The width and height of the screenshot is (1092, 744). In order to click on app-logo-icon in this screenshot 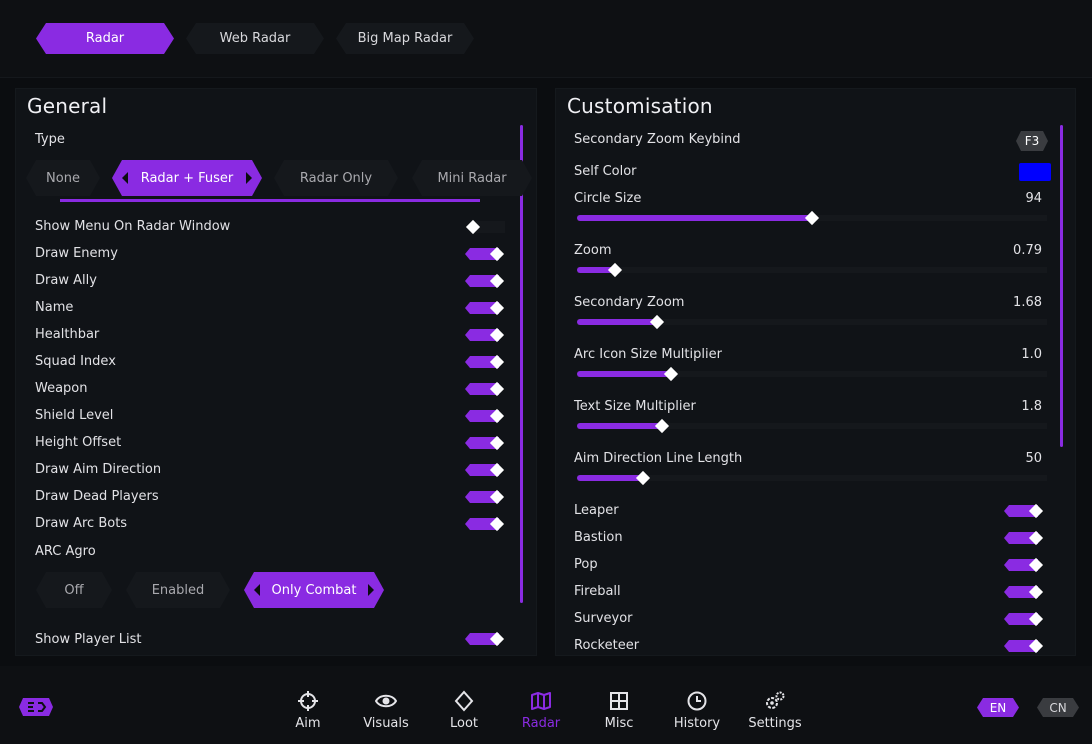, I will do `click(36, 707)`.